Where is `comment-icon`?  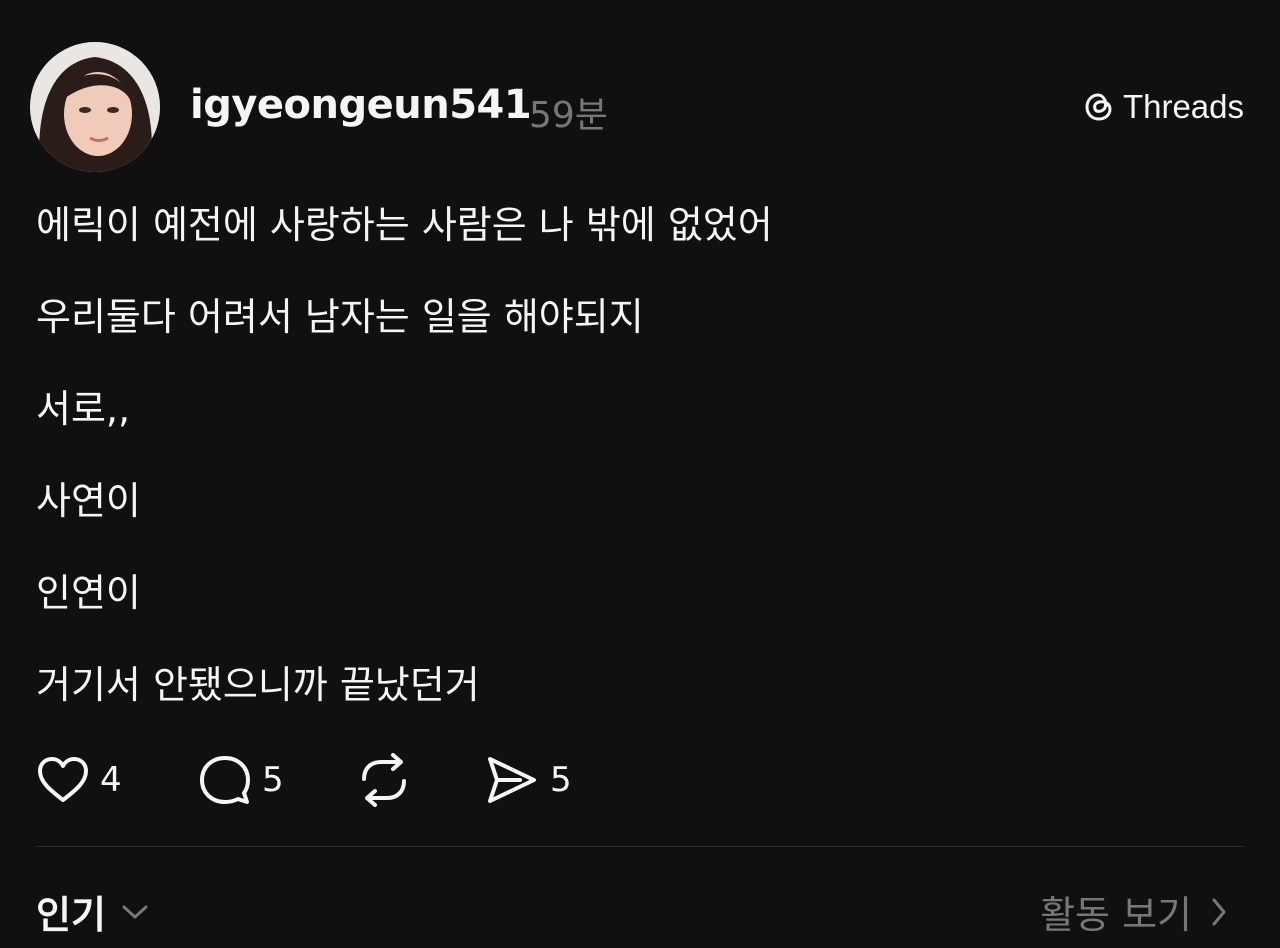
comment-icon is located at coordinates (225, 780).